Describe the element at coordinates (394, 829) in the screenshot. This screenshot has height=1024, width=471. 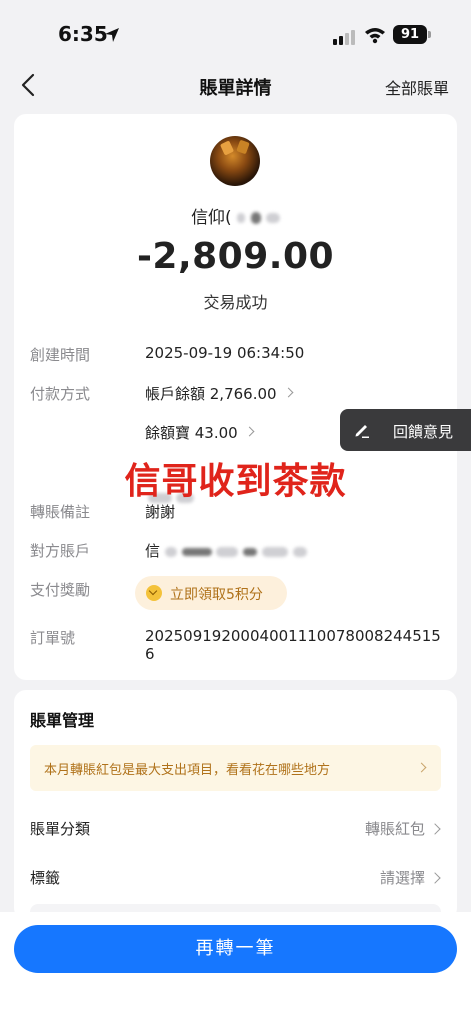
I see `bill-category-value: 轉賬紅包` at that location.